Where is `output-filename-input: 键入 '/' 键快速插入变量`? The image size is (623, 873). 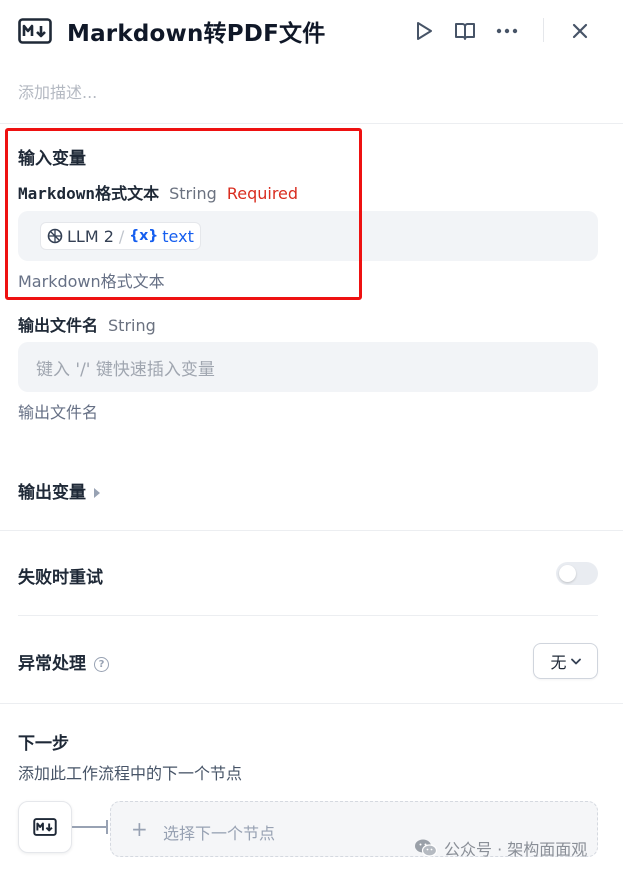 output-filename-input: 键入 '/' 键快速插入变量 is located at coordinates (308, 367).